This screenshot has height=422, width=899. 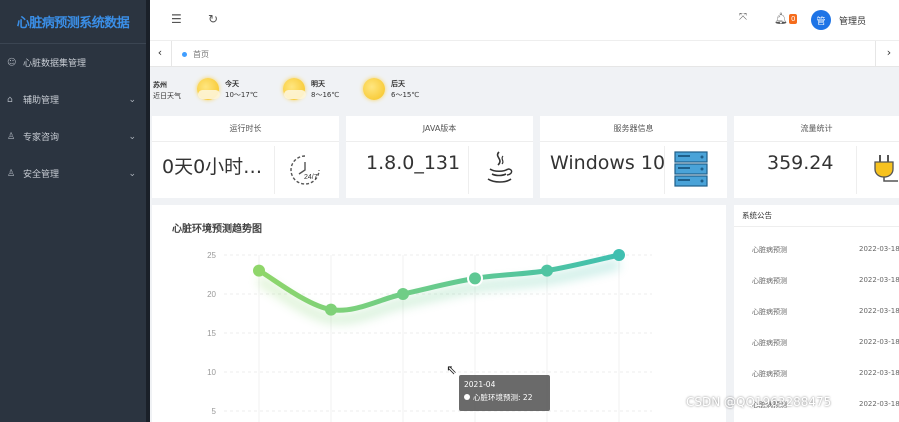 I want to click on series-line, so click(x=439, y=282).